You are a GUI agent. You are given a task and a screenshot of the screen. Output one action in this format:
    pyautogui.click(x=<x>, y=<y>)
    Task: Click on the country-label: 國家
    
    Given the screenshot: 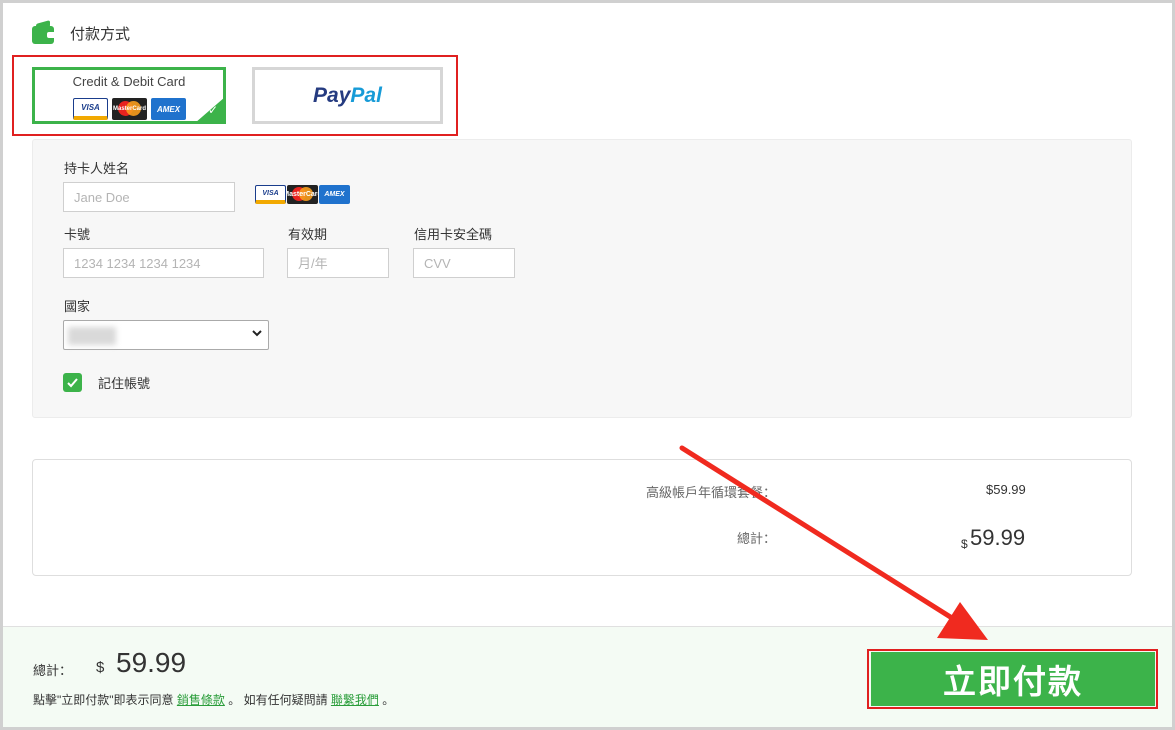 What is the action you would take?
    pyautogui.click(x=77, y=306)
    